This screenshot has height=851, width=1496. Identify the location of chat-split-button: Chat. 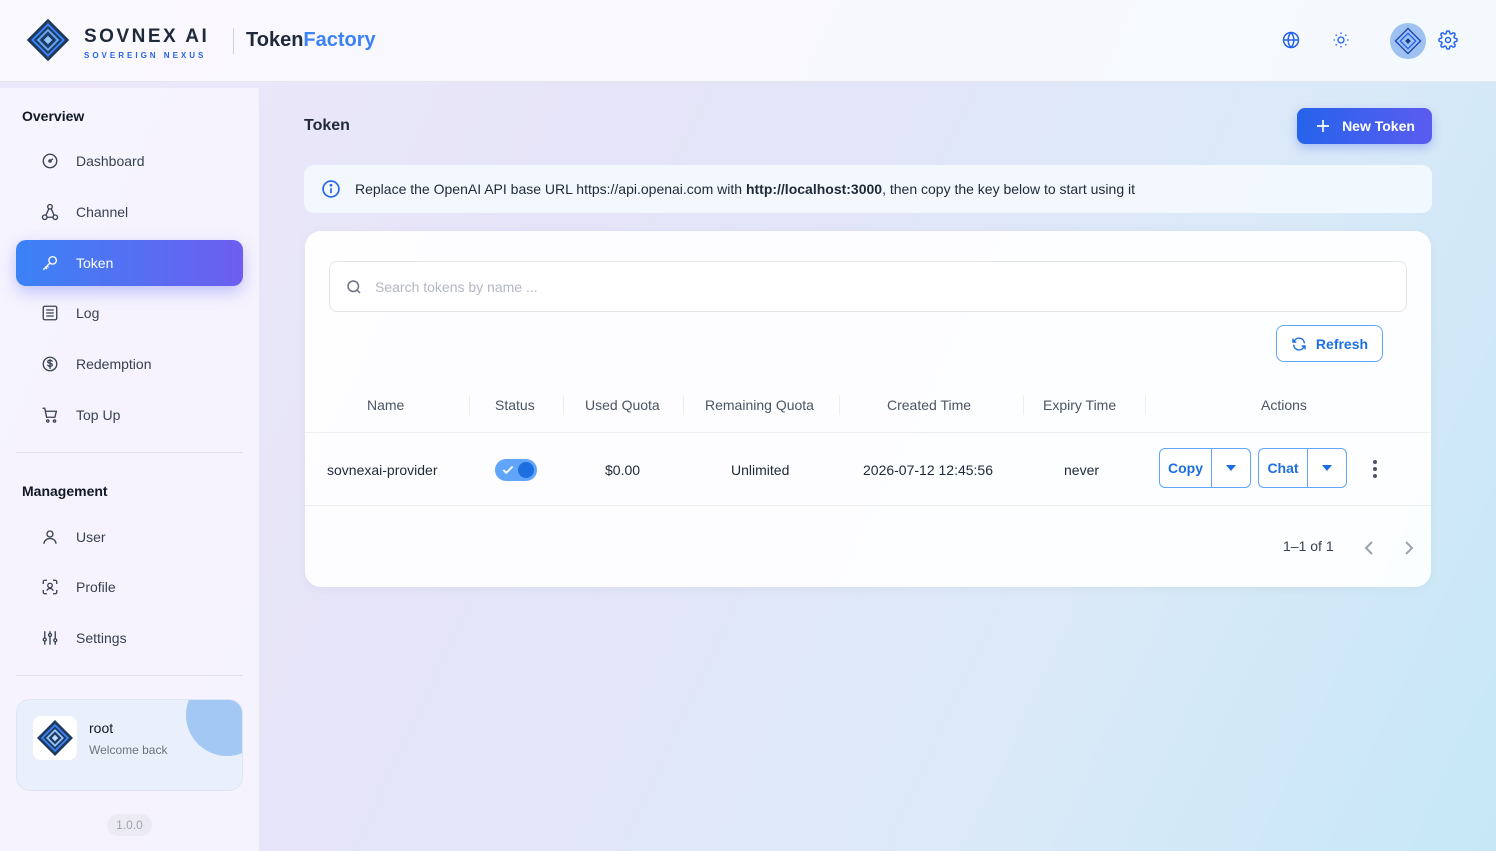
(1302, 468).